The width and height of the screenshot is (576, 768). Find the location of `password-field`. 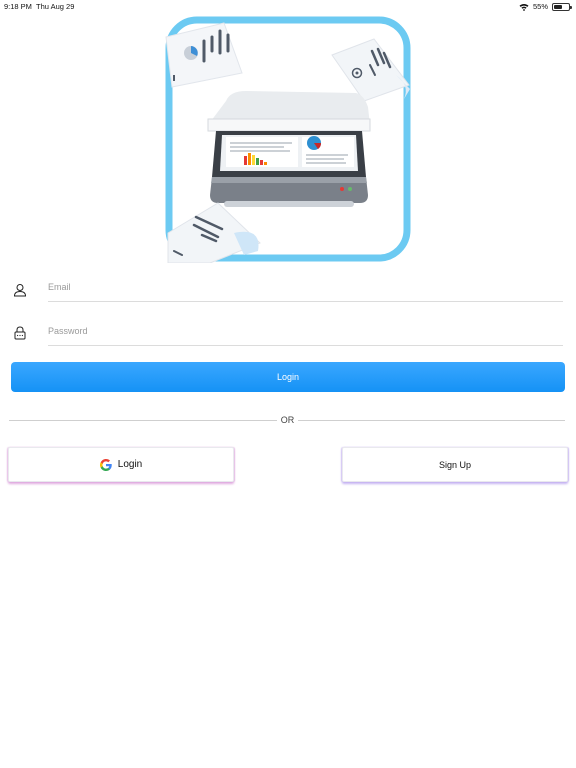

password-field is located at coordinates (305, 331).